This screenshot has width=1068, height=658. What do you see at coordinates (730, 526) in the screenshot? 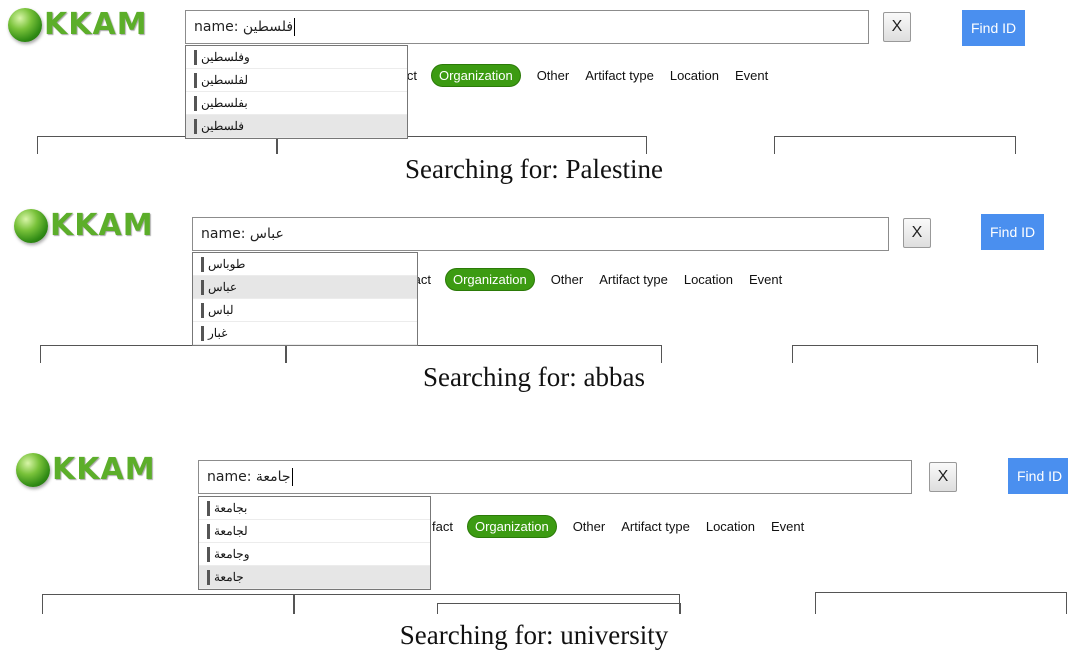
I see `tab-location: Location` at bounding box center [730, 526].